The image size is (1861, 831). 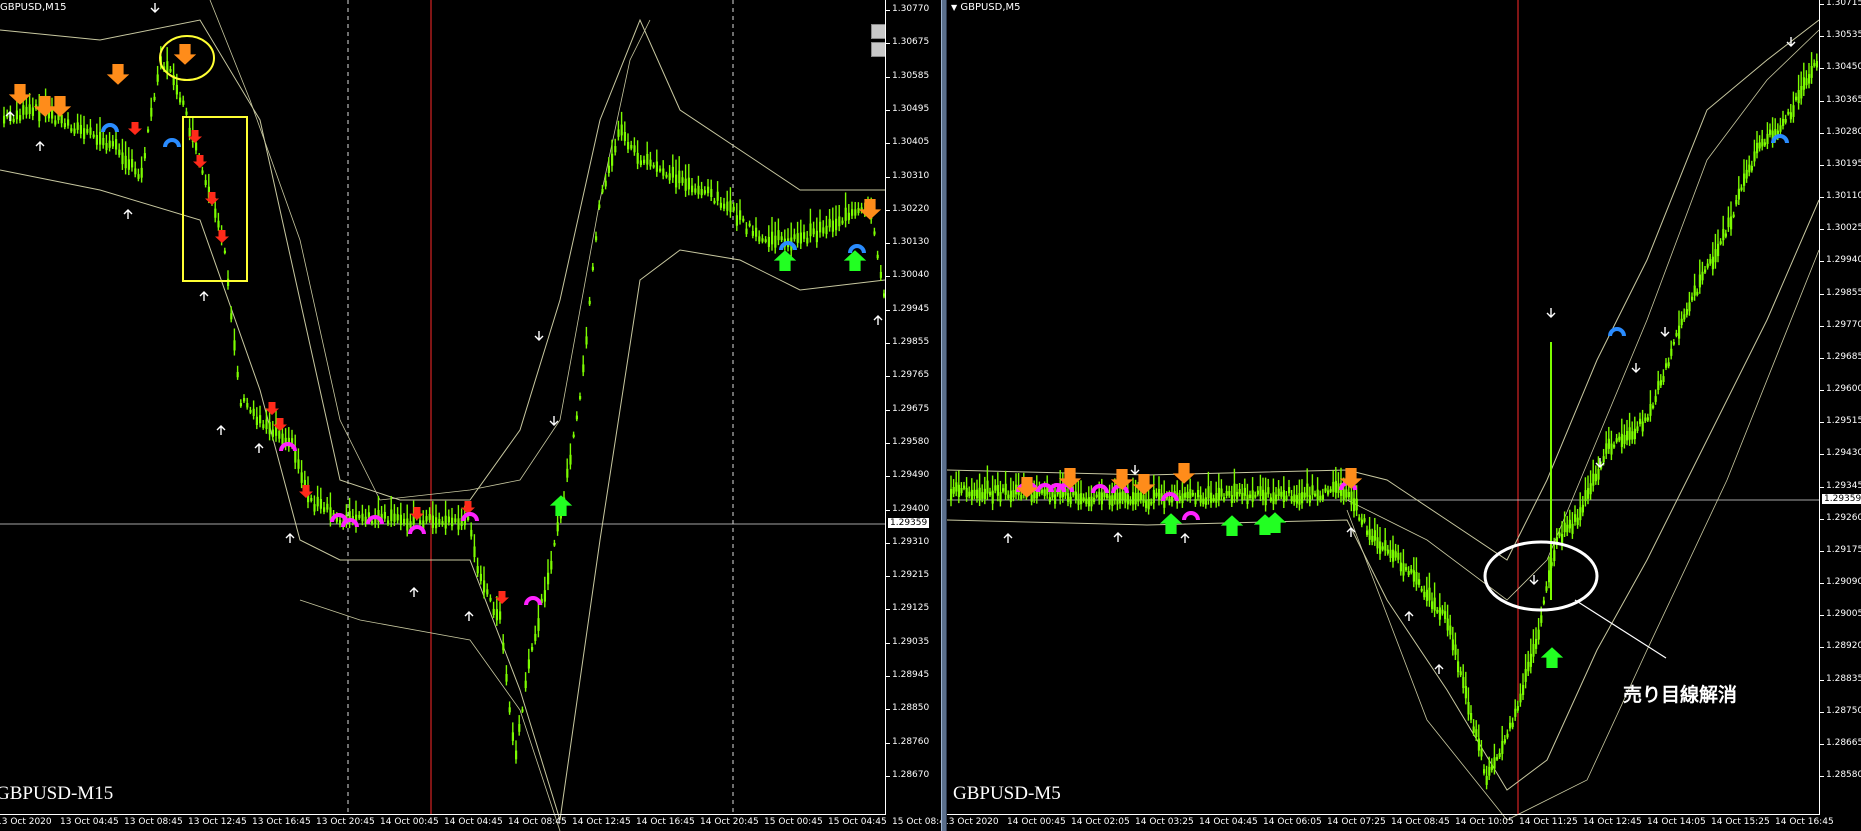 I want to click on bollinger-band-outer, so click(x=430, y=715).